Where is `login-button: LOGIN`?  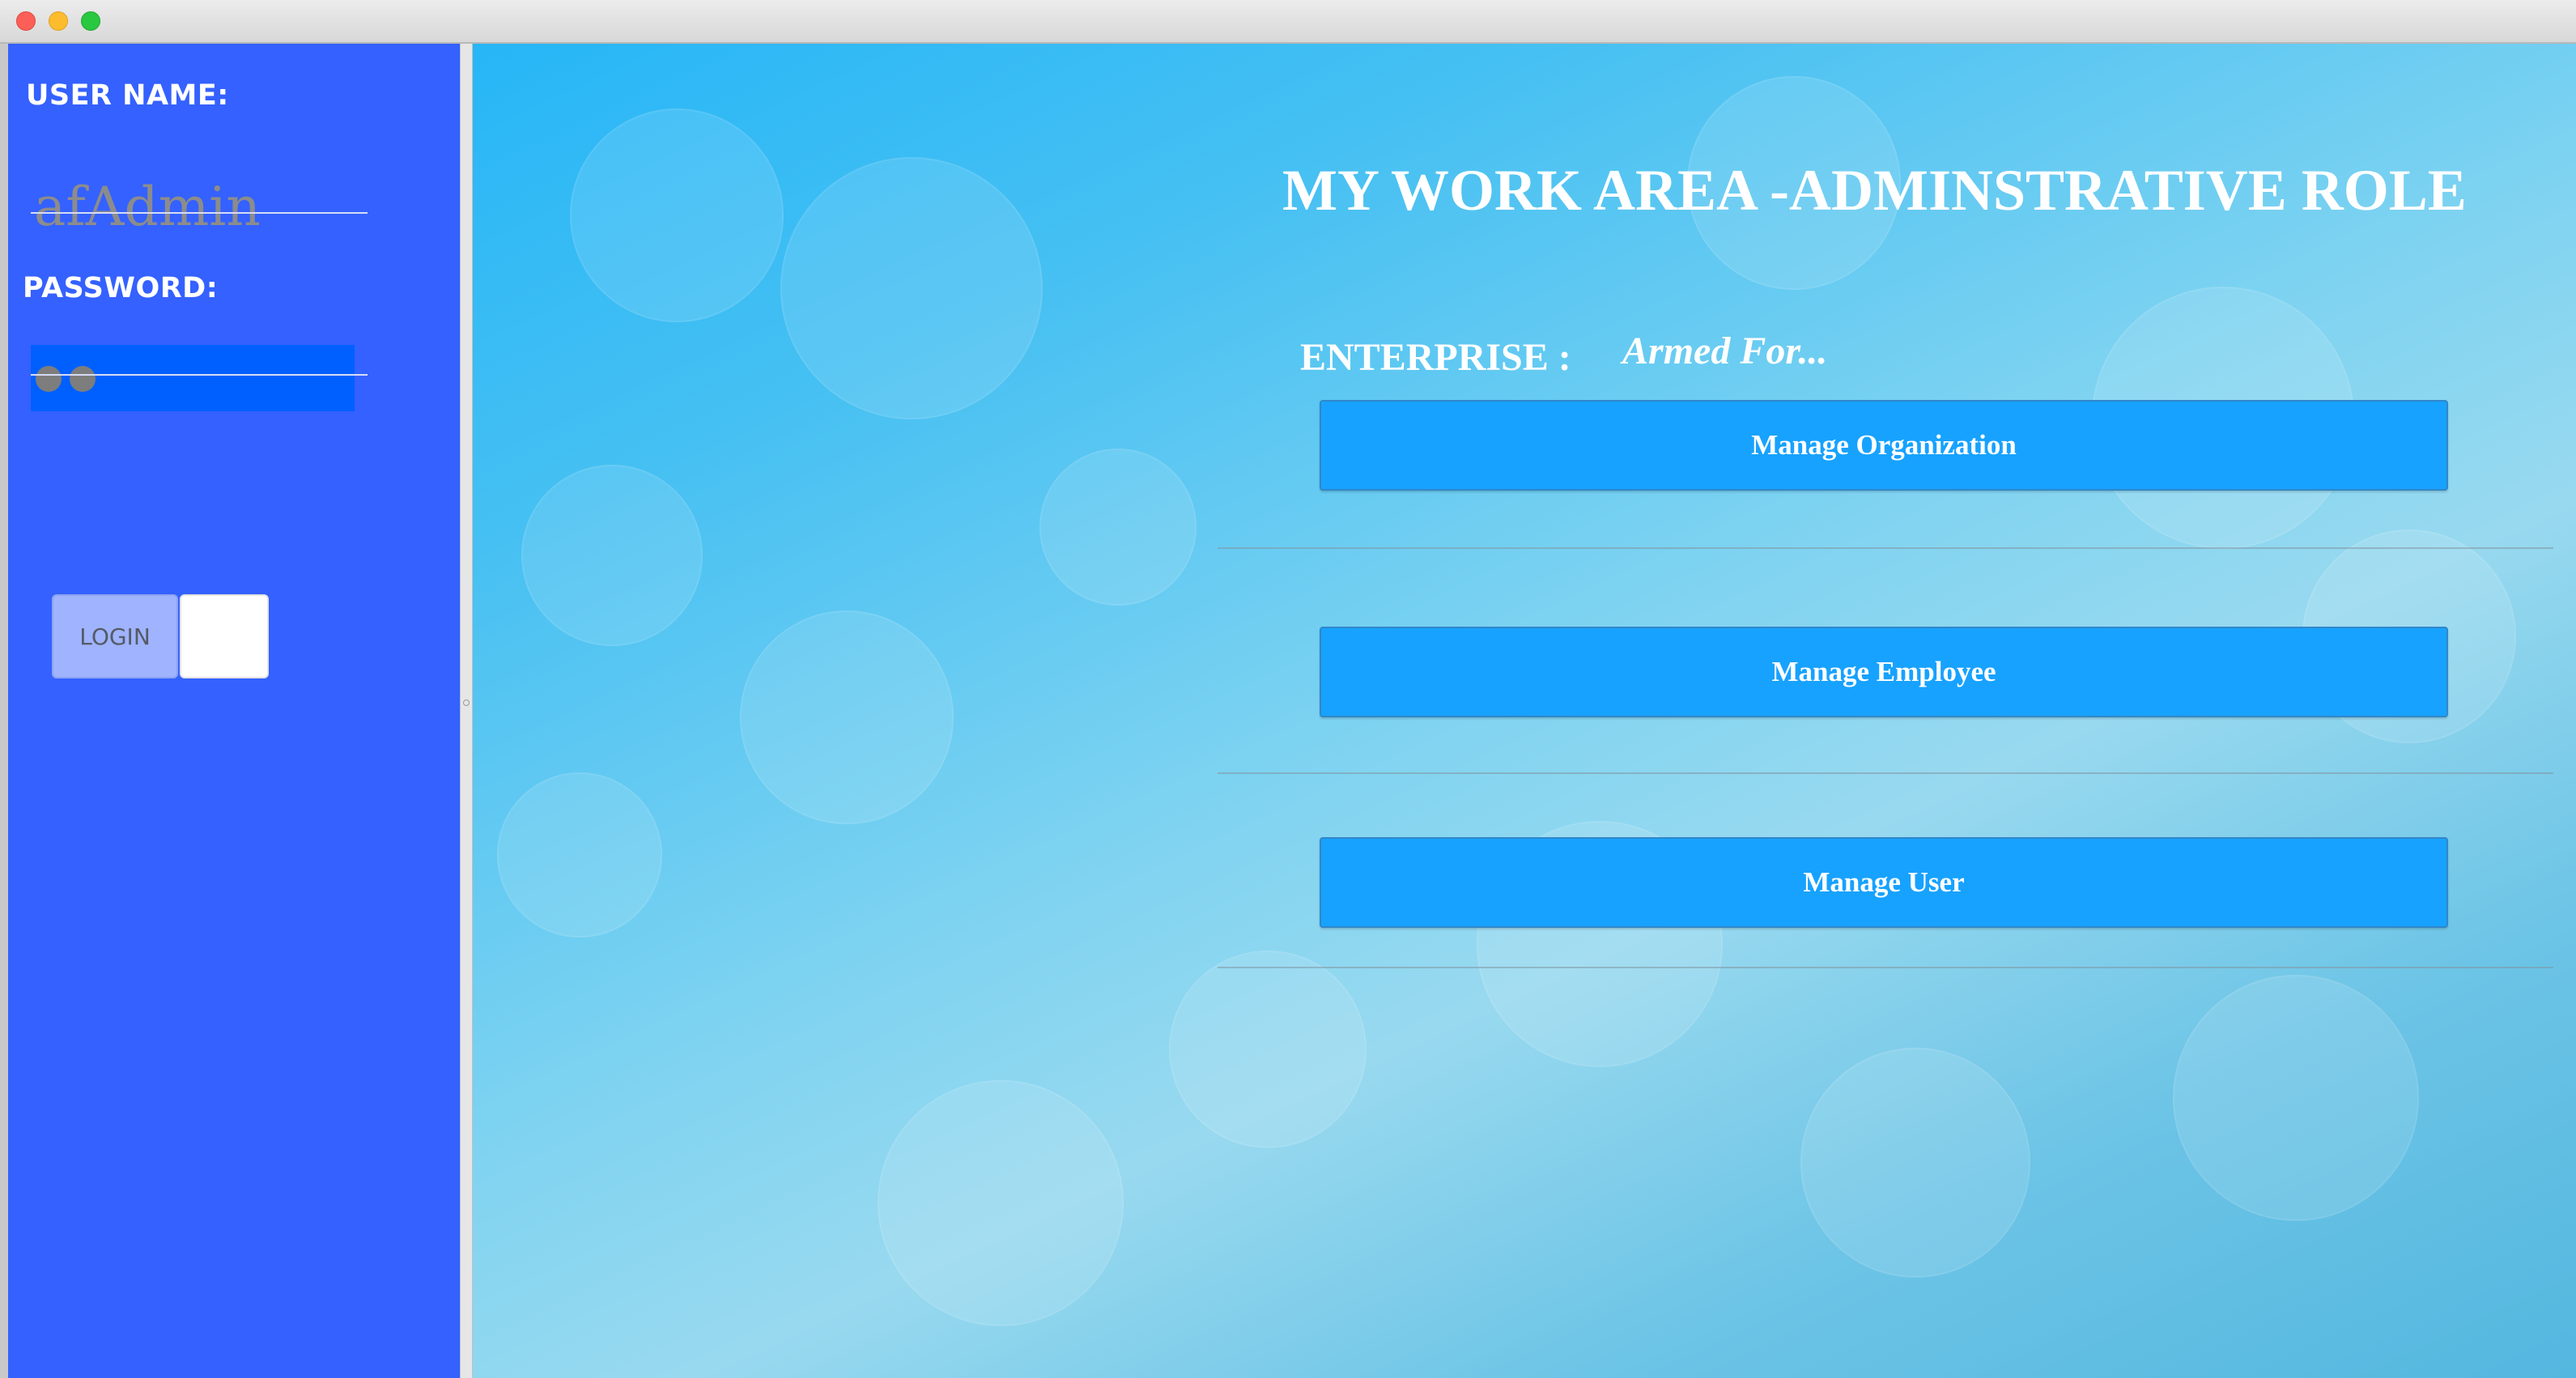
login-button: LOGIN is located at coordinates (115, 636).